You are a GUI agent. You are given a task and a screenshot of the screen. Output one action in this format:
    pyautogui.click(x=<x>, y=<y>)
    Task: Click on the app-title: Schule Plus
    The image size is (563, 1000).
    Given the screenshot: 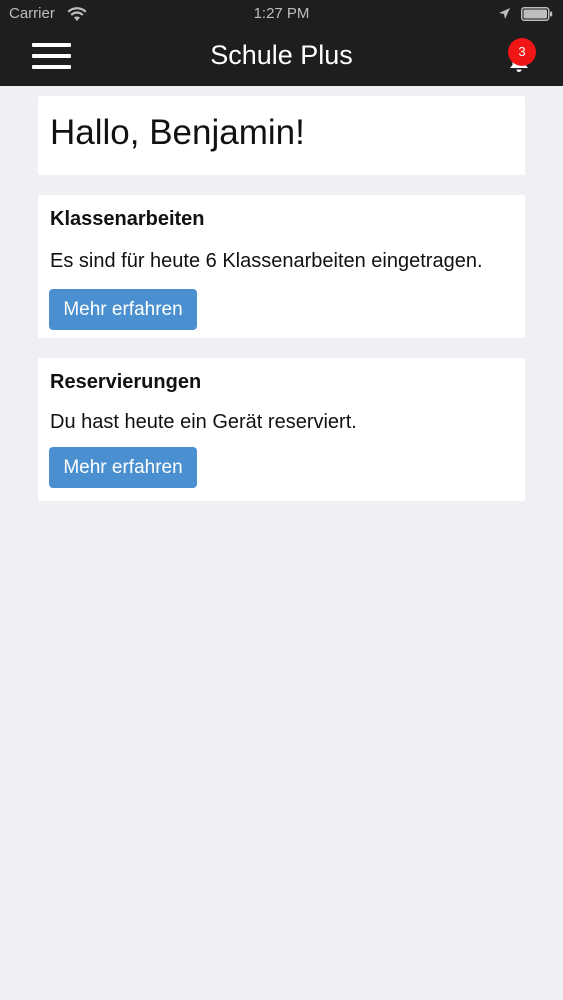 What is the action you would take?
    pyautogui.click(x=281, y=55)
    